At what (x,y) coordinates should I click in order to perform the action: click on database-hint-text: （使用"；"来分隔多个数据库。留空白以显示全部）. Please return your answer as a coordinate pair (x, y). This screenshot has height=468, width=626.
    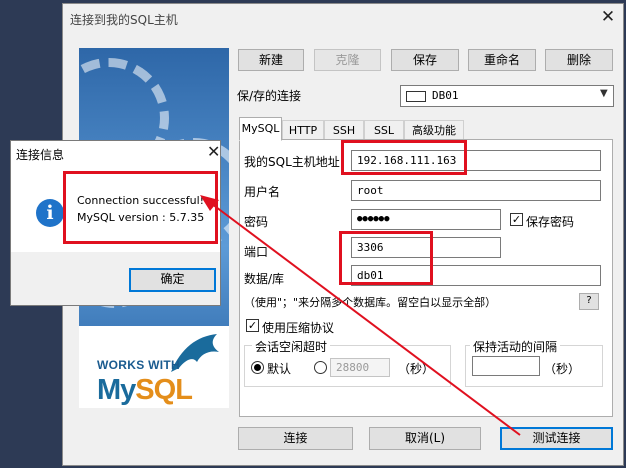
    Looking at the image, I should click on (370, 302).